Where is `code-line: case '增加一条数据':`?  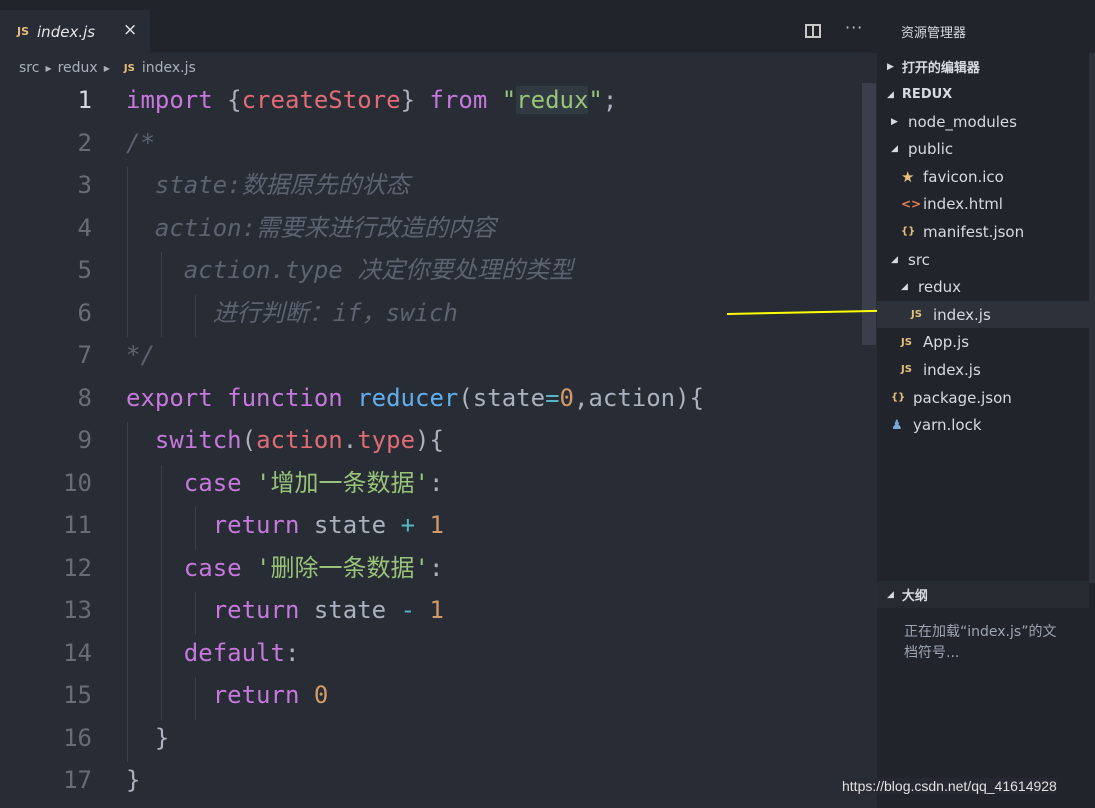
code-line: case '增加一条数据': is located at coordinates (285, 483).